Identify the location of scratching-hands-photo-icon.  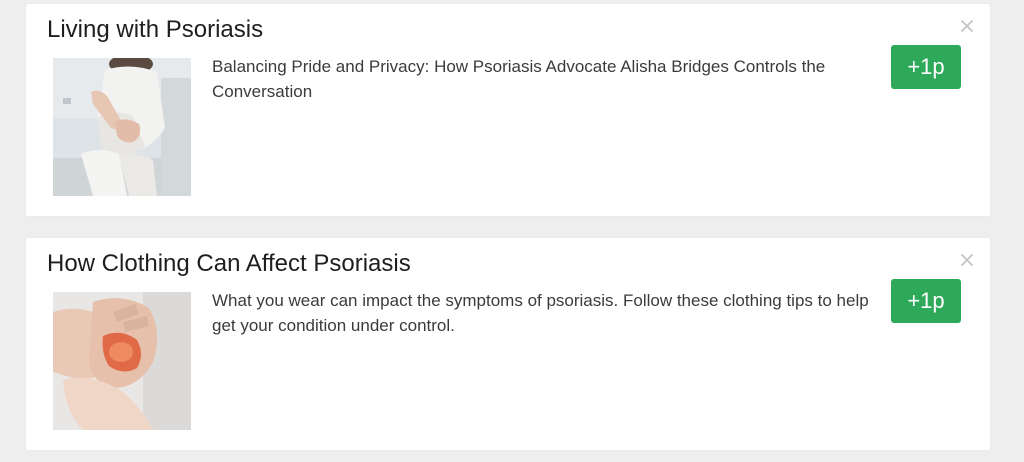
(122, 361).